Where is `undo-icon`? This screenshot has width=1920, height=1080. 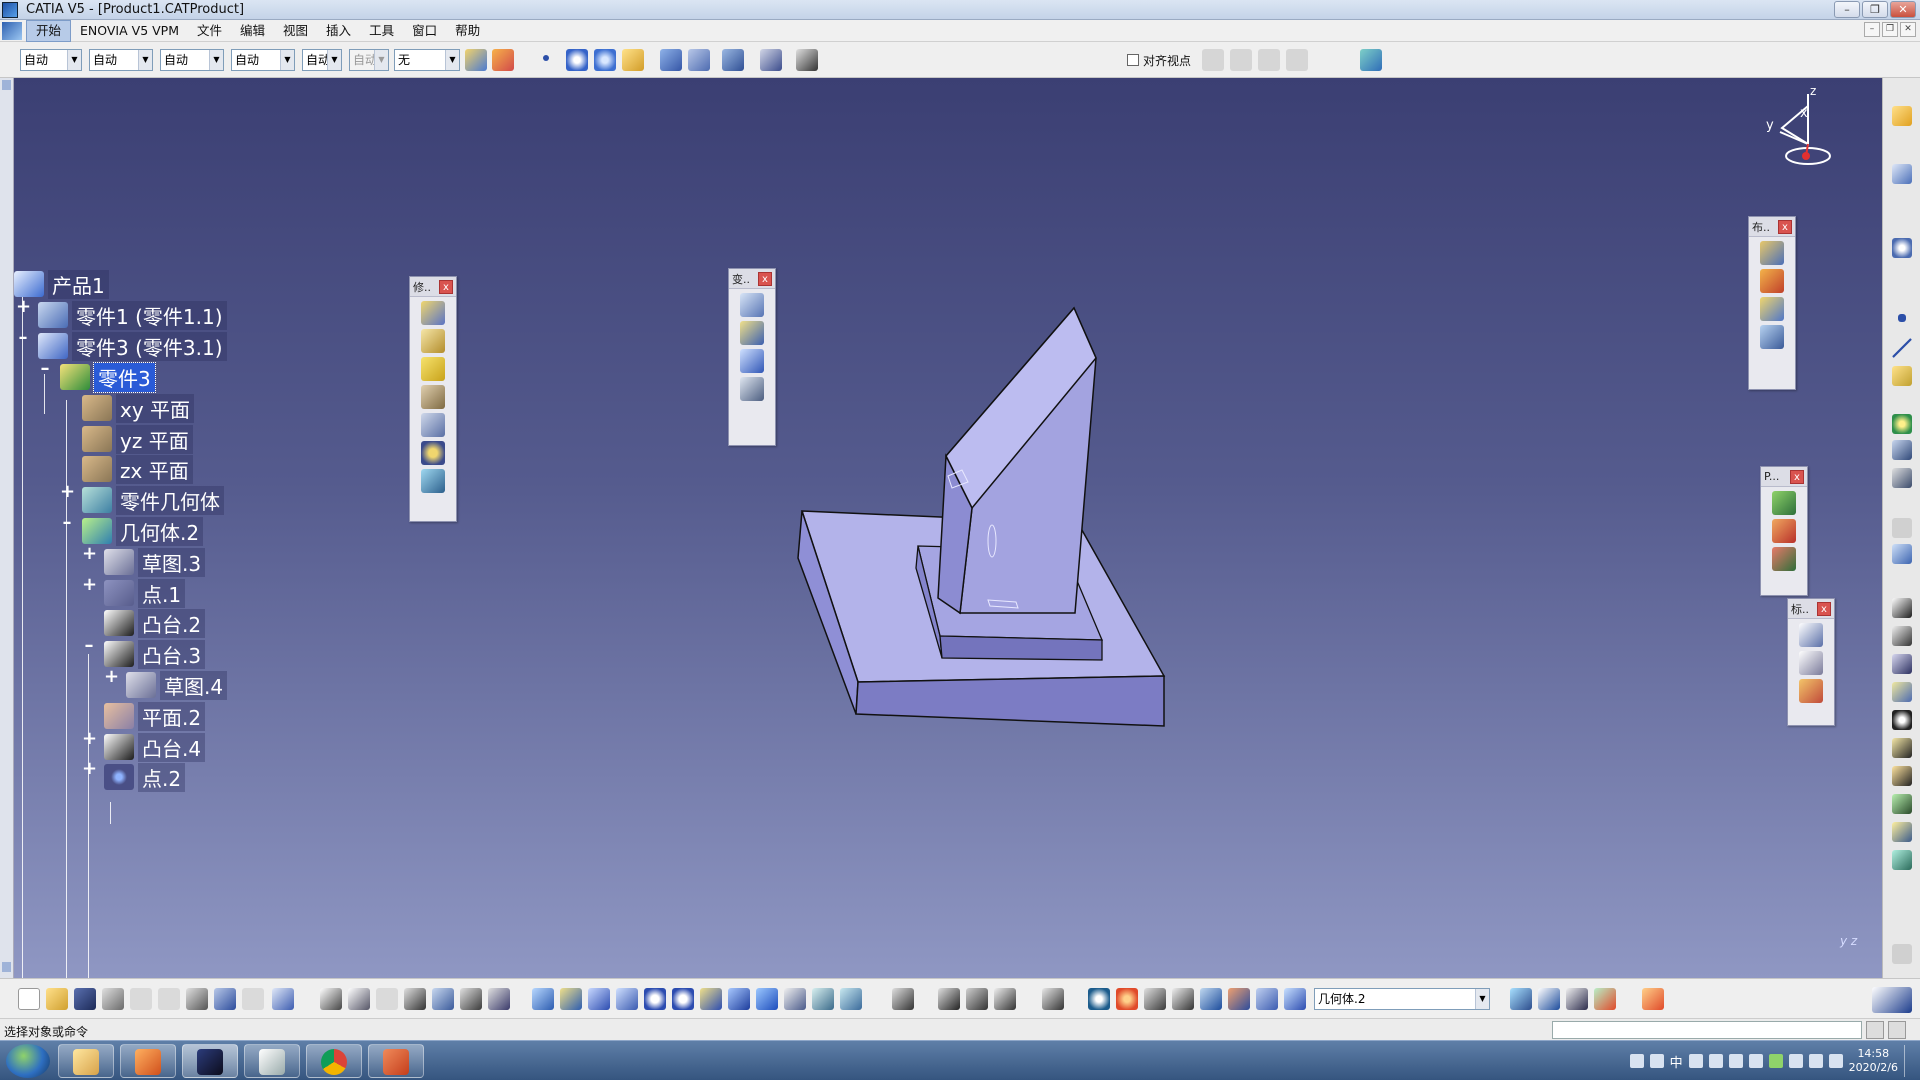 undo-icon is located at coordinates (225, 999).